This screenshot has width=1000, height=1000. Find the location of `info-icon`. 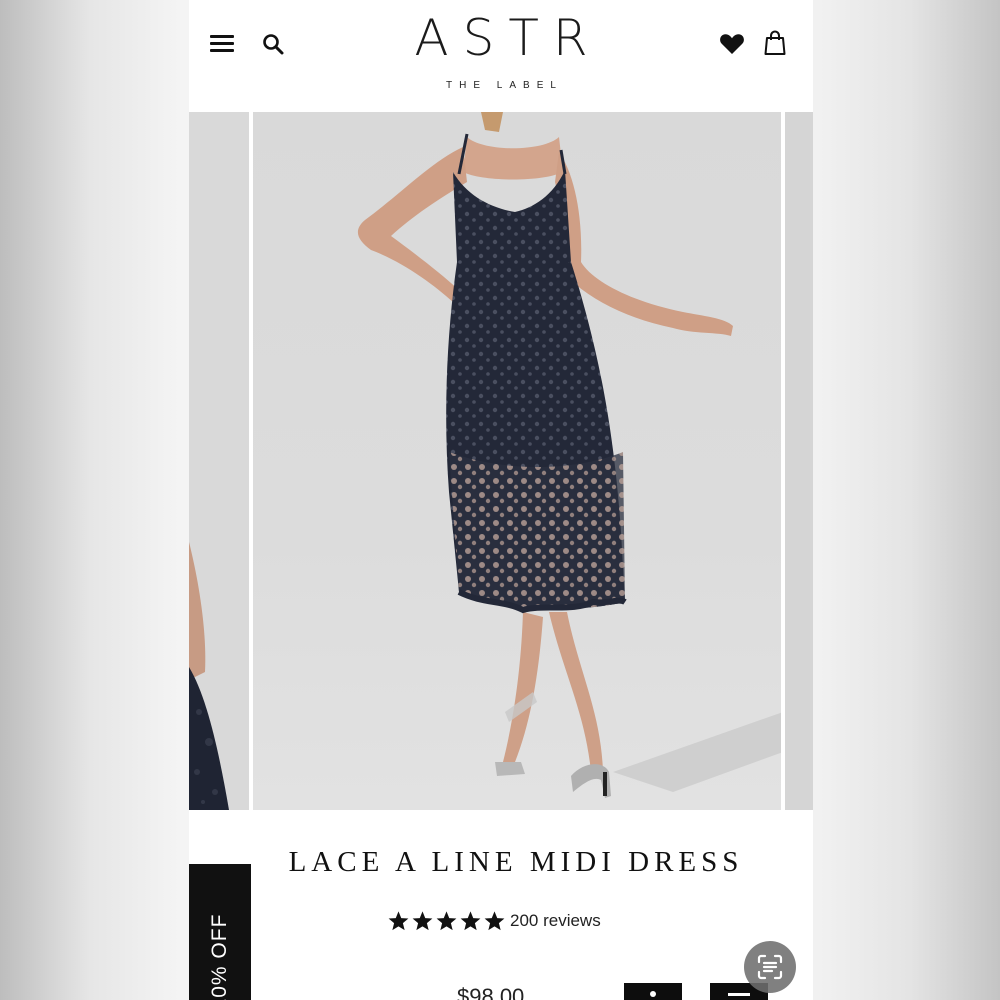

info-icon is located at coordinates (653, 994).